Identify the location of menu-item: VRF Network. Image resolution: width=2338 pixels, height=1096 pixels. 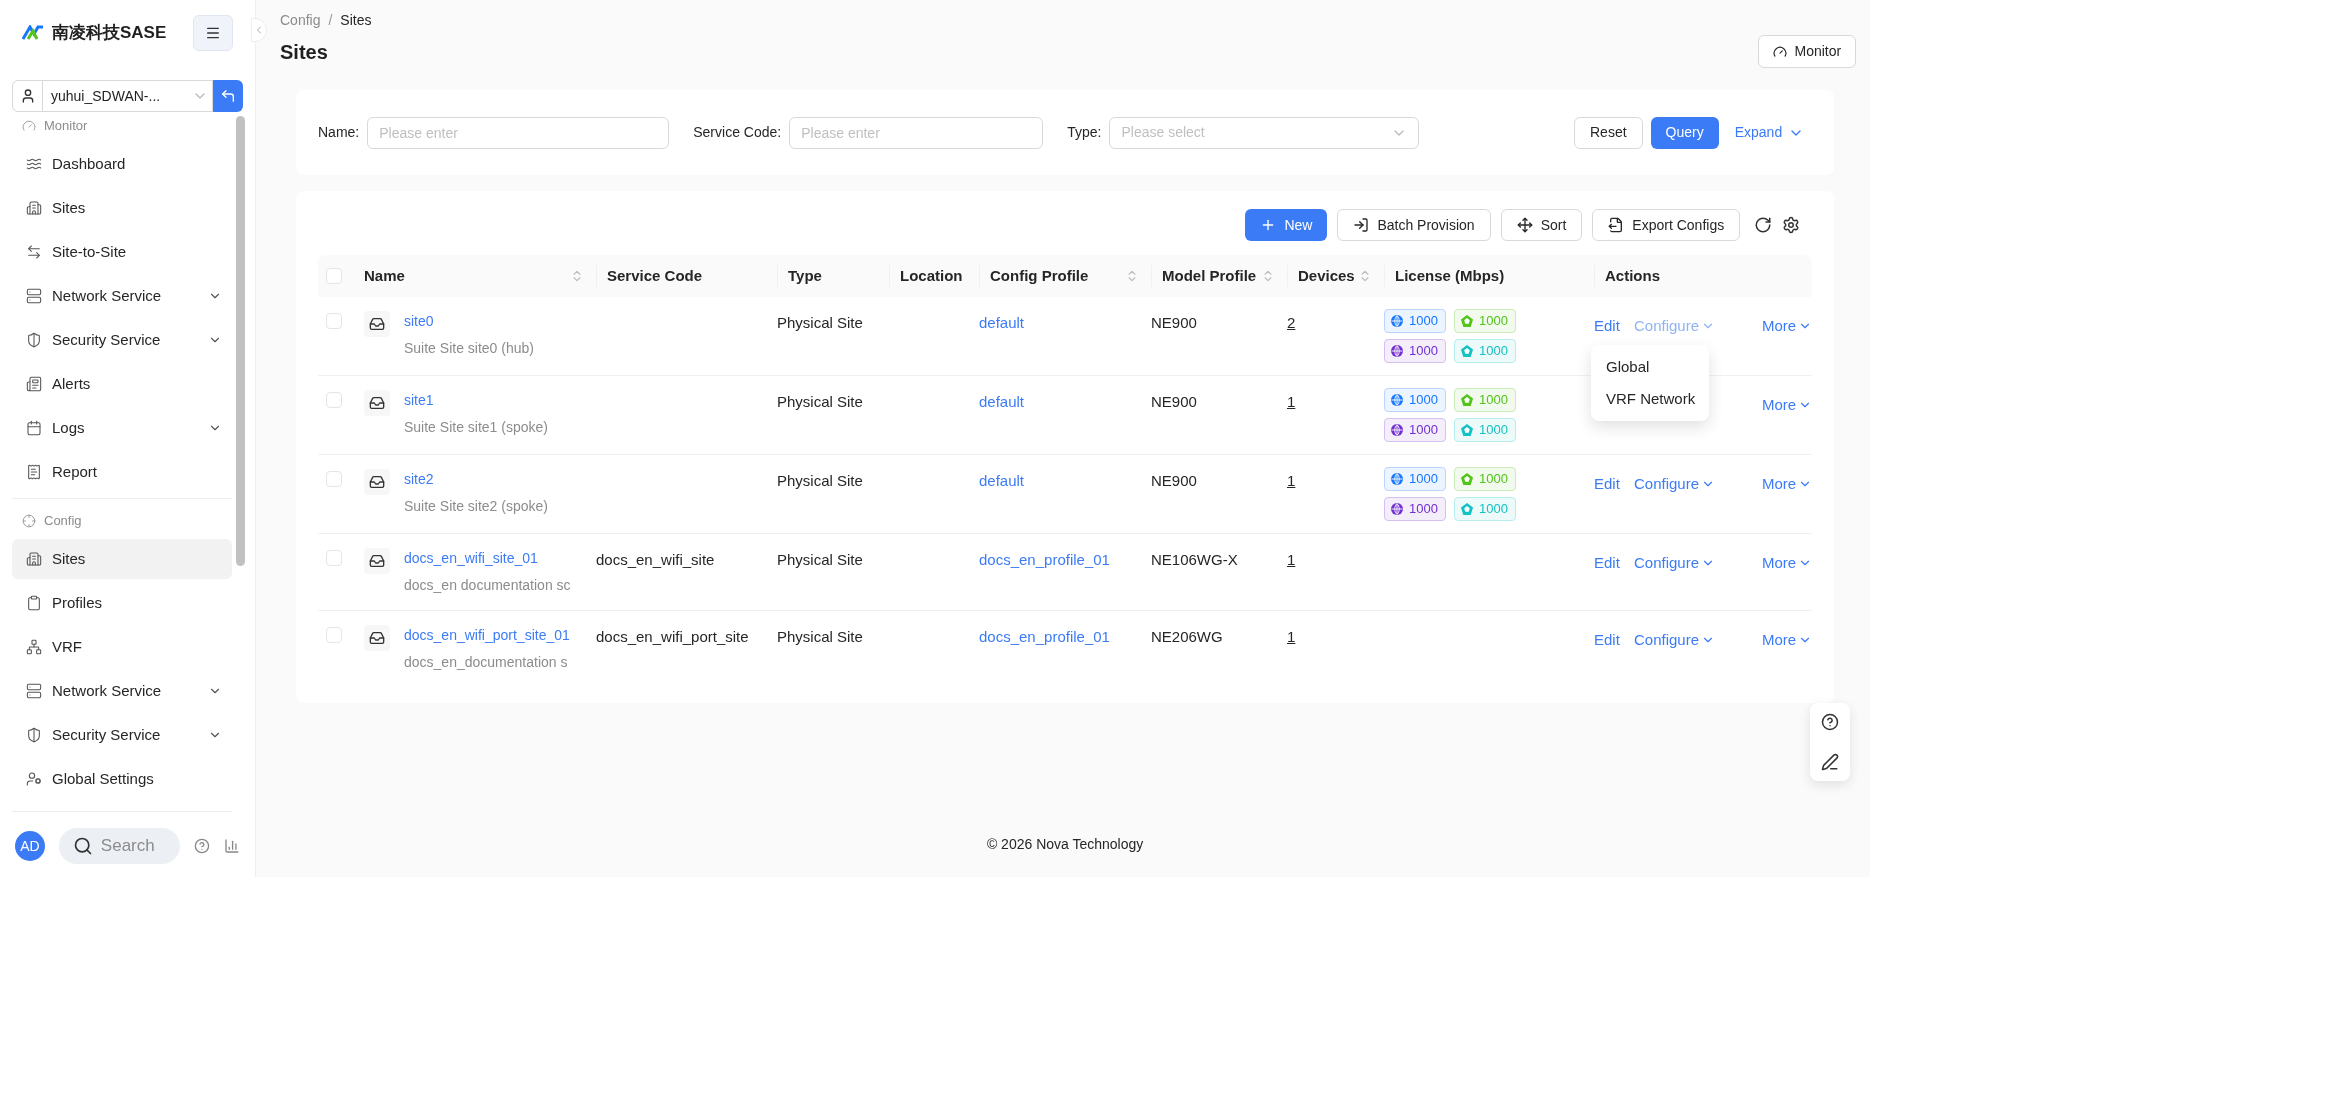
(1650, 399).